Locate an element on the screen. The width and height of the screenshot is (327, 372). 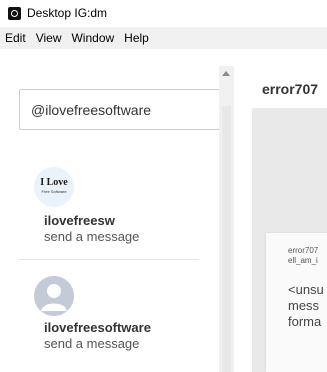
avatar: I Love Free Software is located at coordinates (54, 187).